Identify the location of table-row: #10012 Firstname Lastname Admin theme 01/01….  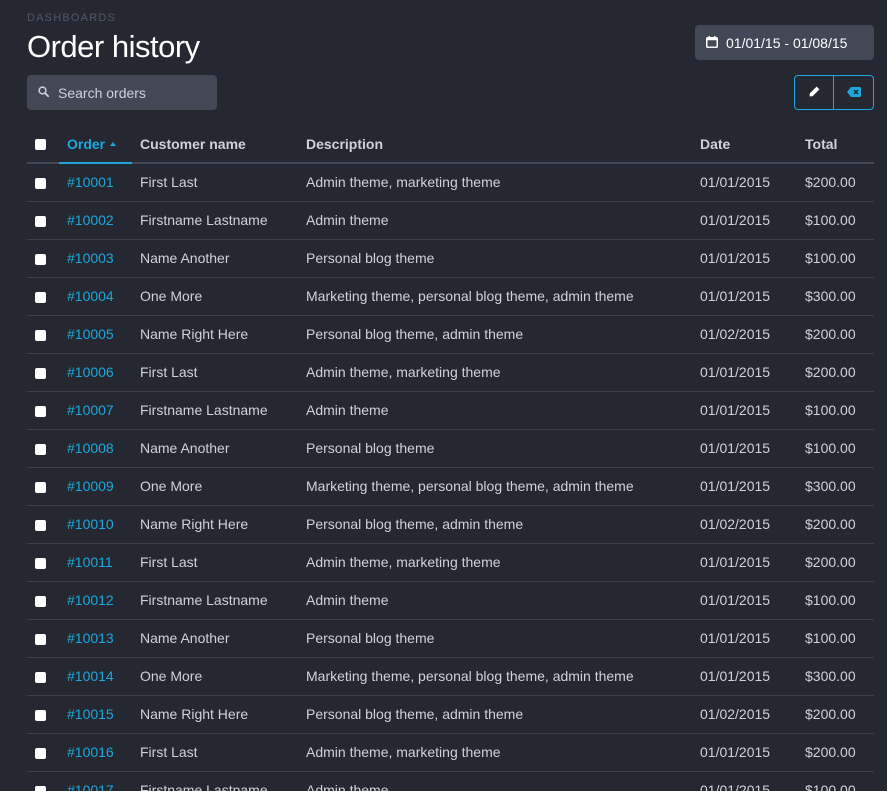
(450, 600).